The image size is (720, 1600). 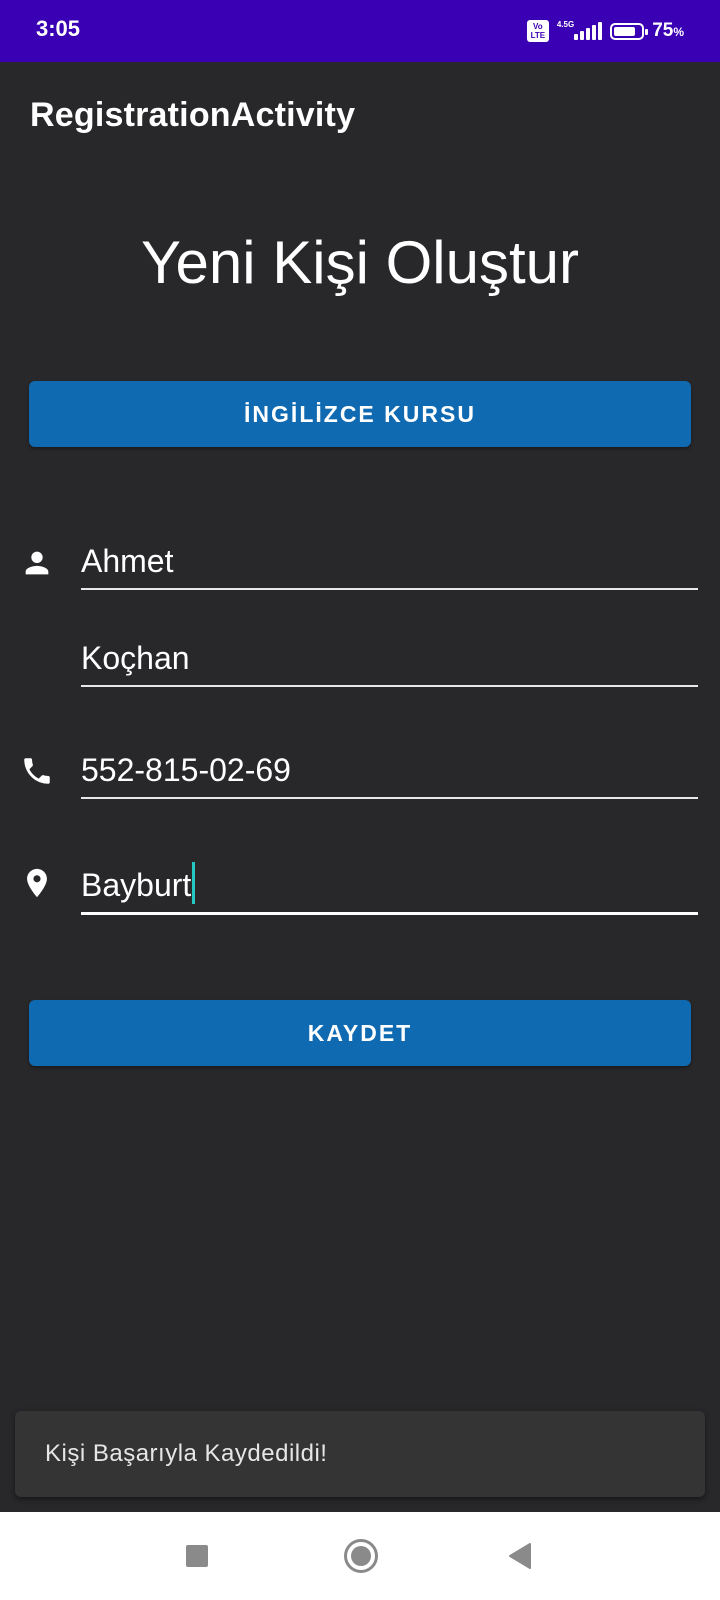 What do you see at coordinates (135, 658) in the screenshot?
I see `last-name-value: Koçhan` at bounding box center [135, 658].